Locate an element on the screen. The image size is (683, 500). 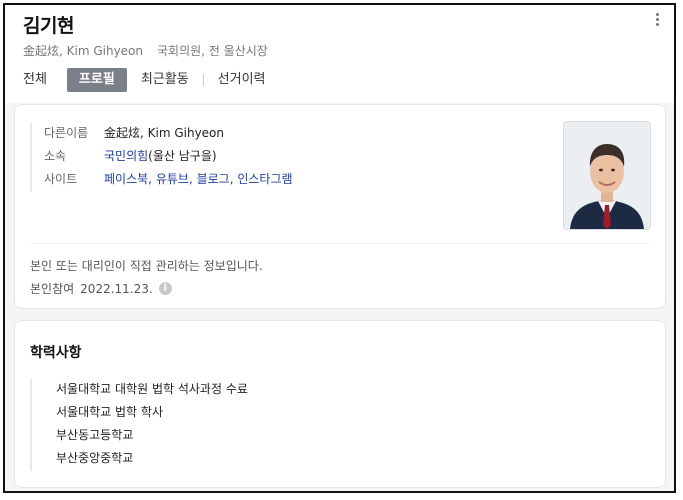
info-value: 金起炫, Kim Gihyeon is located at coordinates (164, 133).